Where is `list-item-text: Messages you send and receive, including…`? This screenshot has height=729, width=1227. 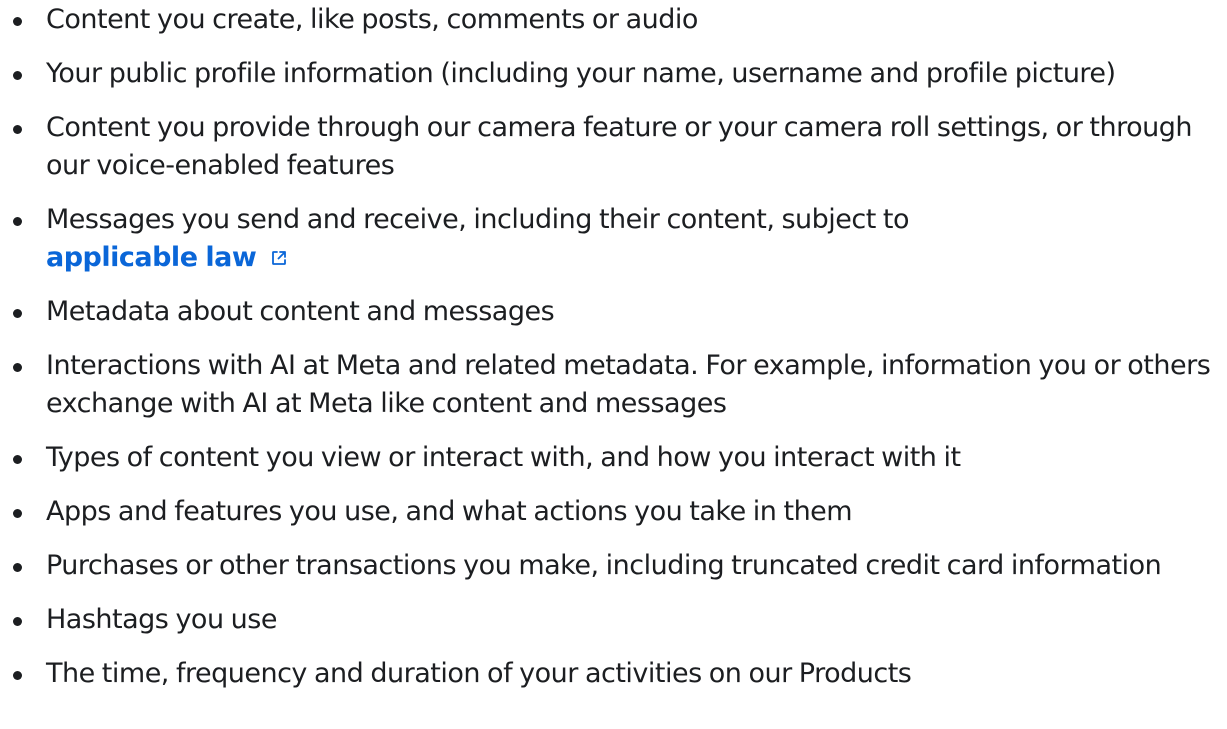 list-item-text: Messages you send and receive, including… is located at coordinates (478, 219).